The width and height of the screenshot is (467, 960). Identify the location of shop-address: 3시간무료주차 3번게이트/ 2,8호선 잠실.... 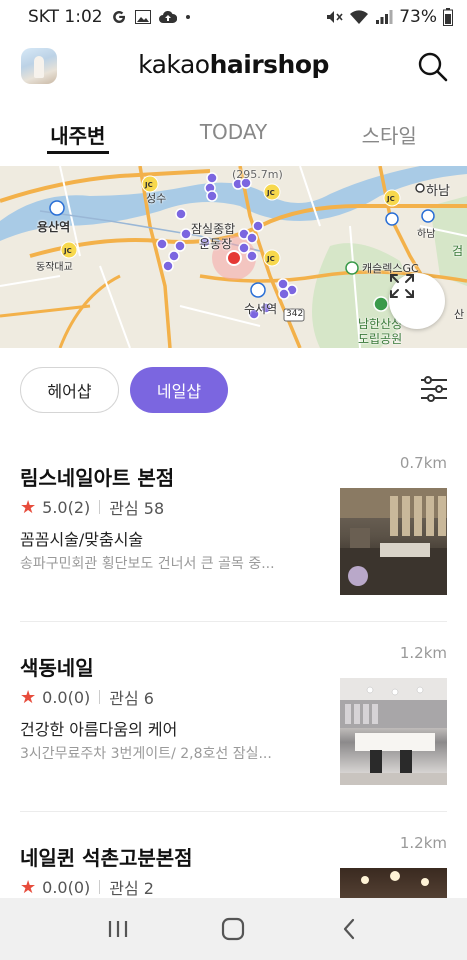
(146, 754).